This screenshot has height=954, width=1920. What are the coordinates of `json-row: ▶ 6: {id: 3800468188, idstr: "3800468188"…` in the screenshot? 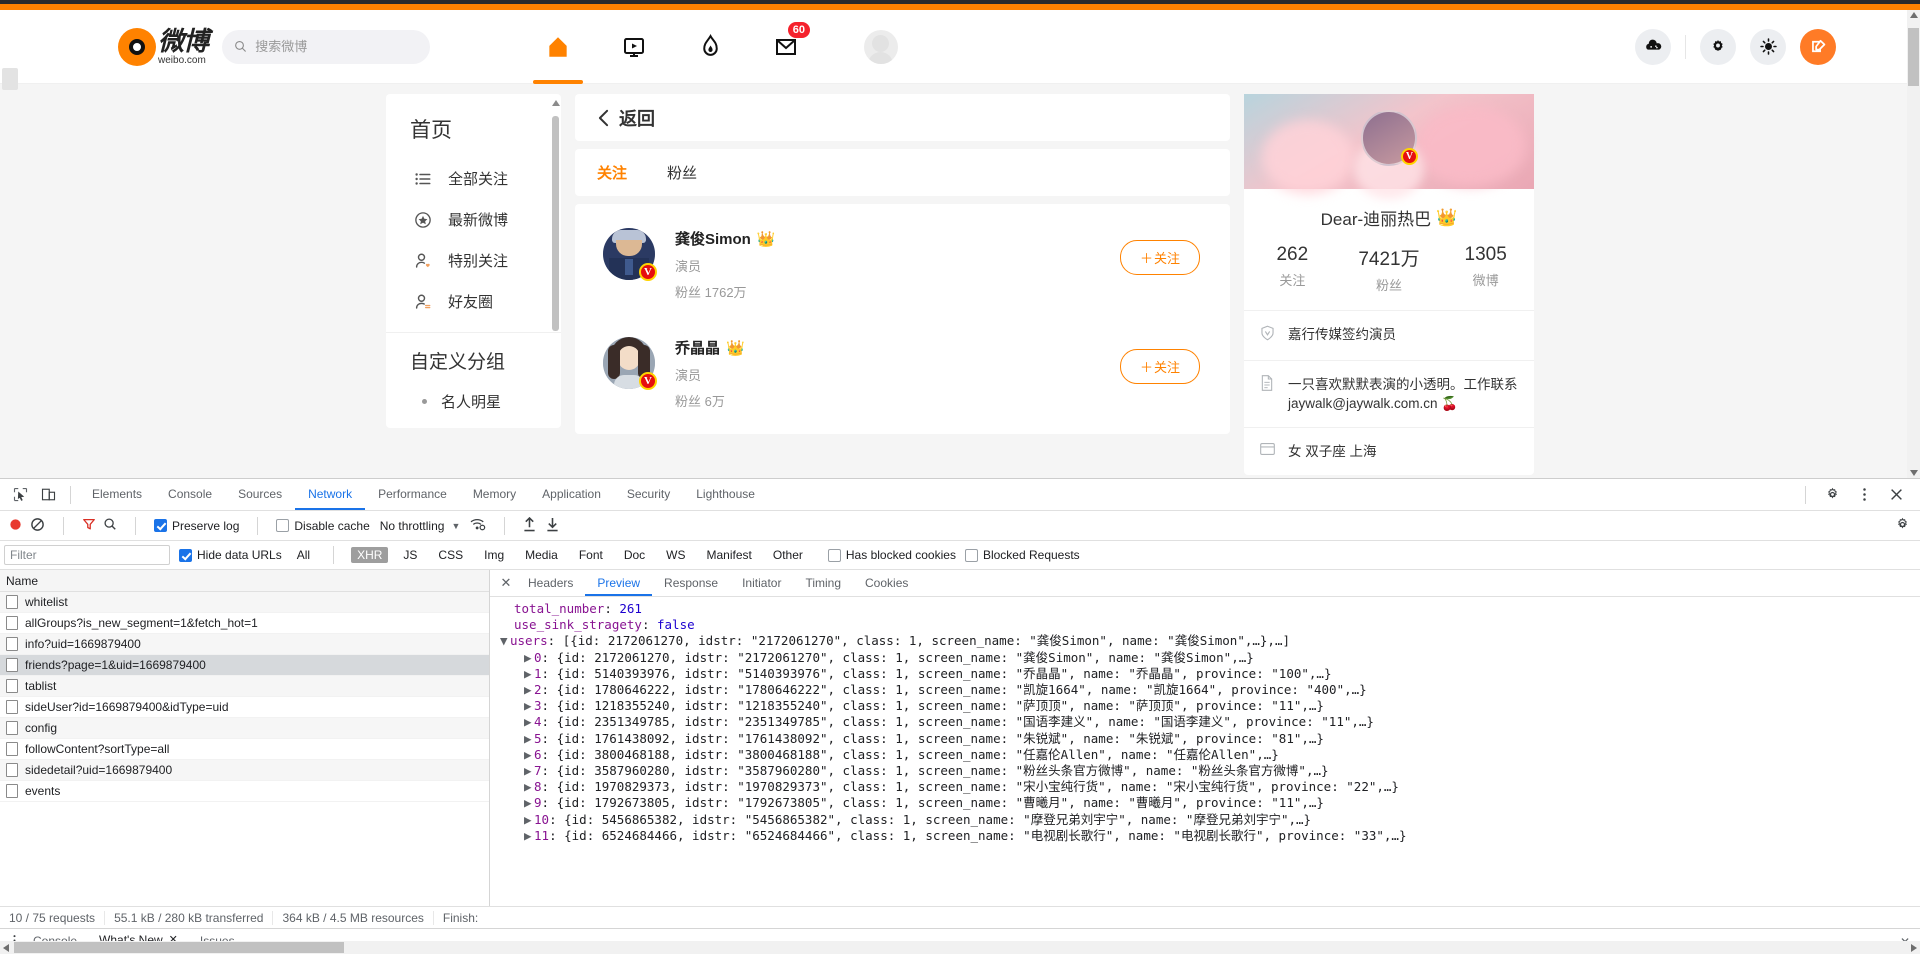 It's located at (1210, 755).